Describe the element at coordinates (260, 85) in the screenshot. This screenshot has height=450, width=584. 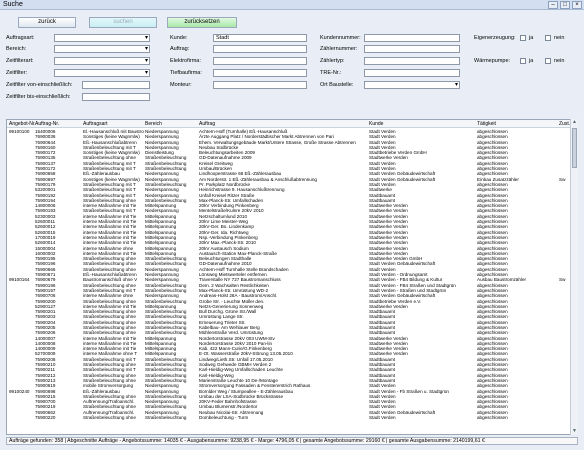
I see `monteur-input` at that location.